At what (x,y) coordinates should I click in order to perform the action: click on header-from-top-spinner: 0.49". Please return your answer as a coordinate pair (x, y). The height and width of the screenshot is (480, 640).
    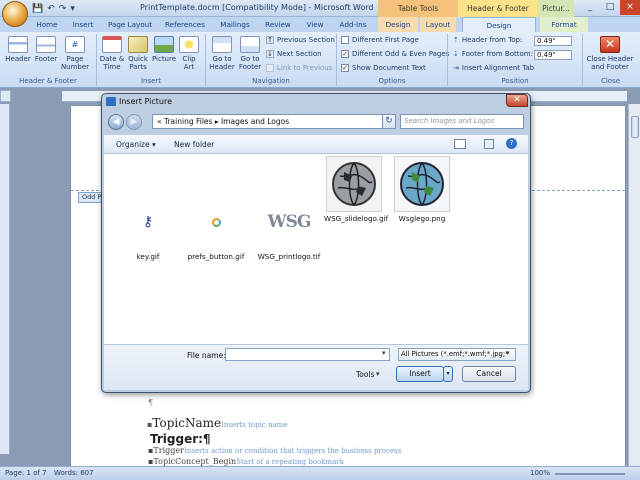
    Looking at the image, I should click on (553, 41).